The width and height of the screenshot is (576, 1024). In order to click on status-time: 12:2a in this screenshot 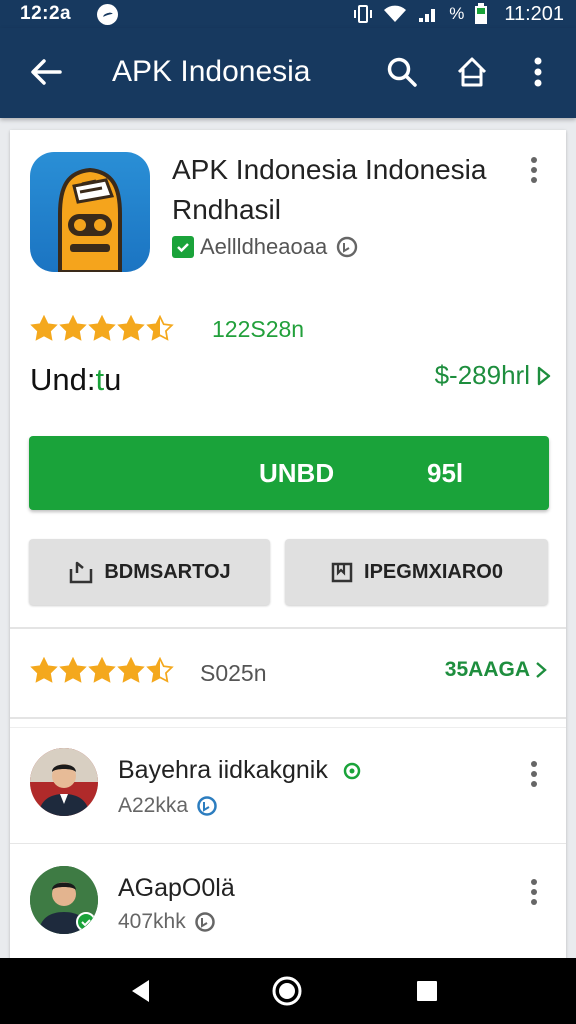, I will do `click(46, 13)`.